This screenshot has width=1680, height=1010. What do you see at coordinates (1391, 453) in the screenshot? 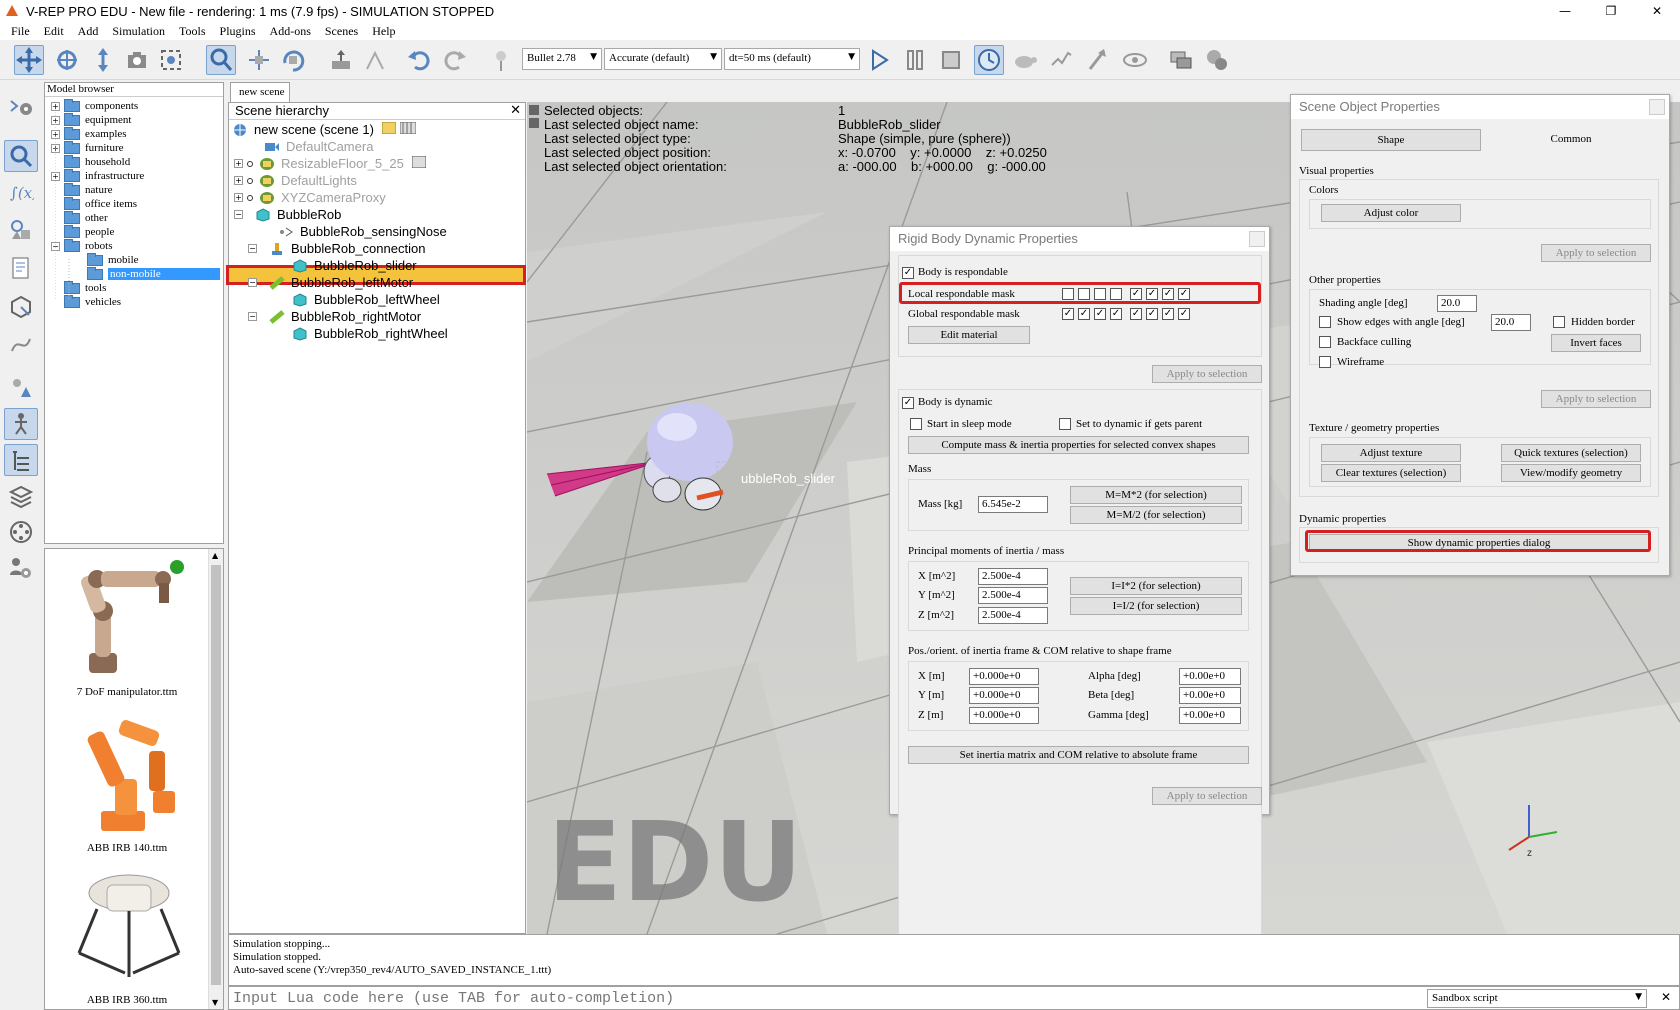
I see `adjust-texture-button: Adjust texture` at bounding box center [1391, 453].